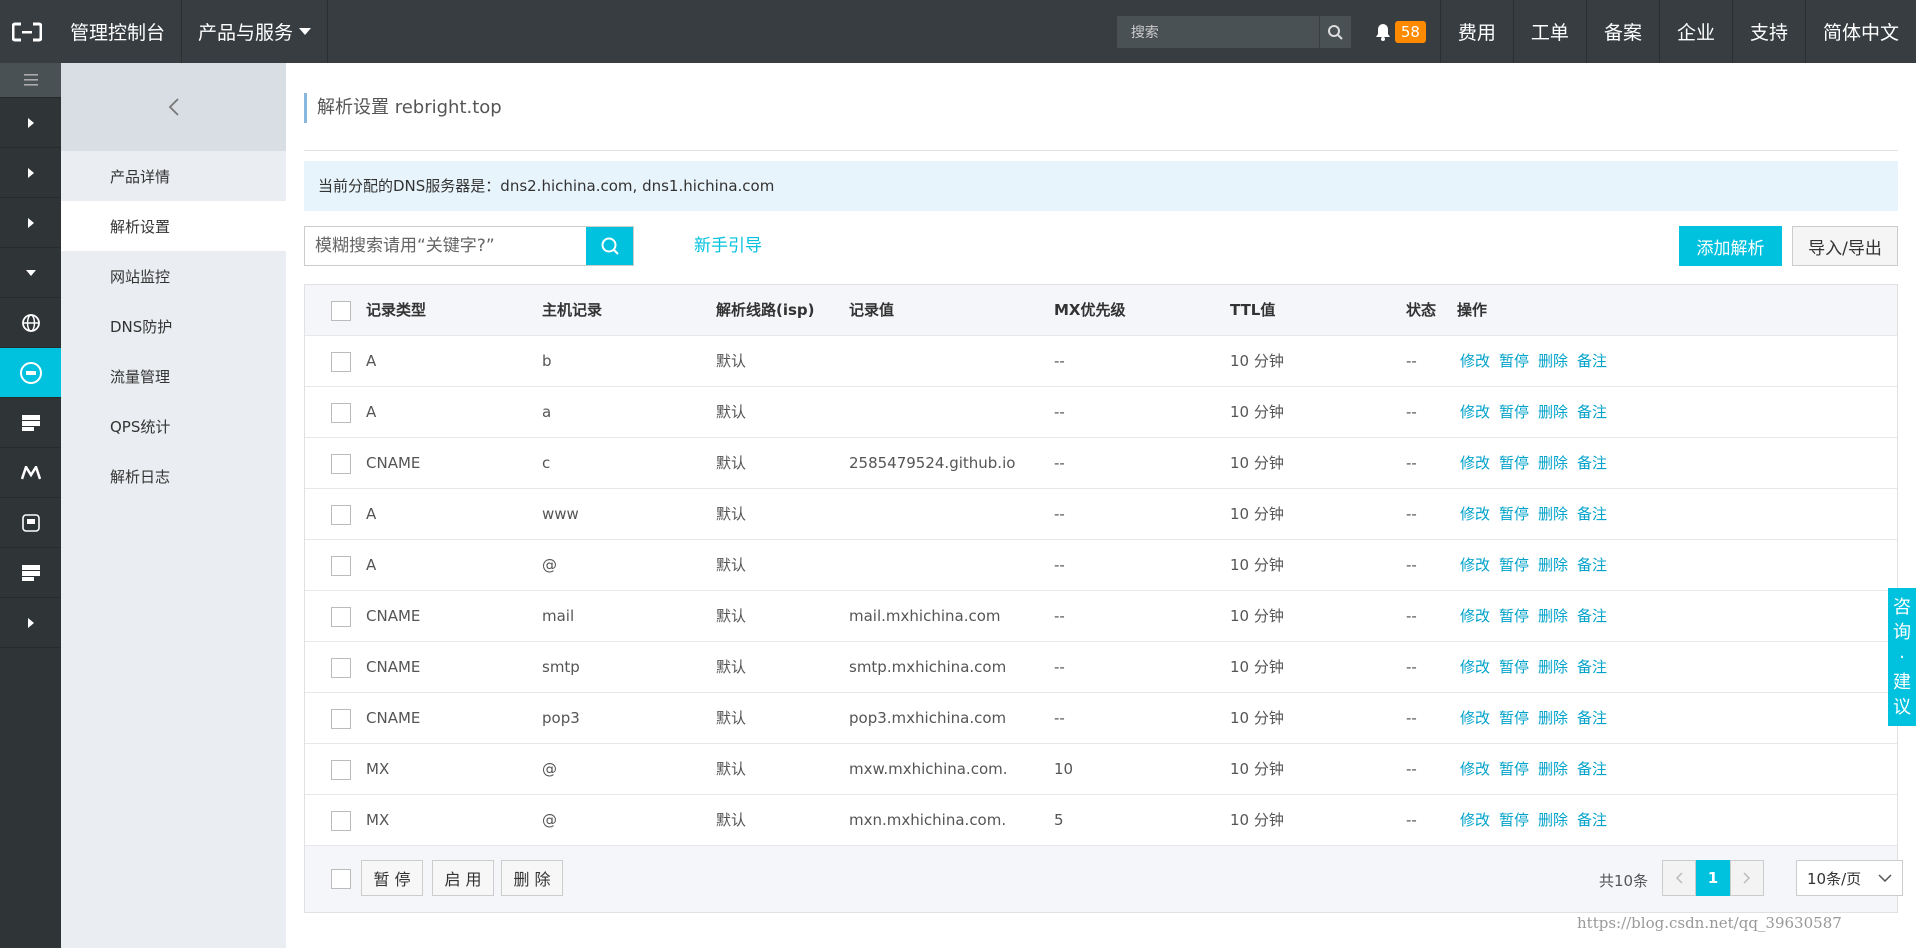 This screenshot has height=948, width=1916. I want to click on top-search: 搜索, so click(1233, 31).